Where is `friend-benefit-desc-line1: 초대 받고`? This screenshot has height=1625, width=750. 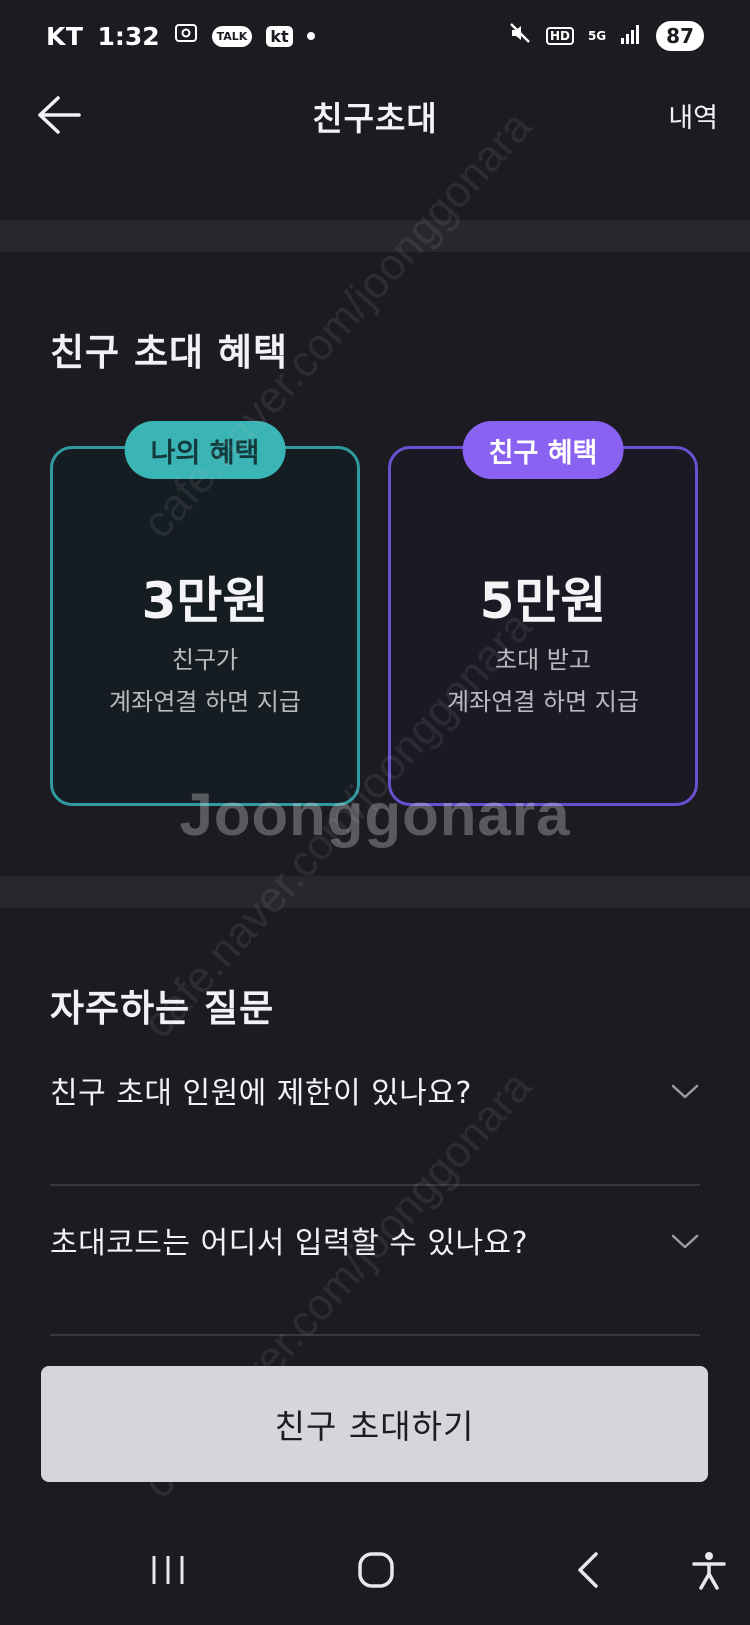 friend-benefit-desc-line1: 초대 받고 is located at coordinates (543, 660).